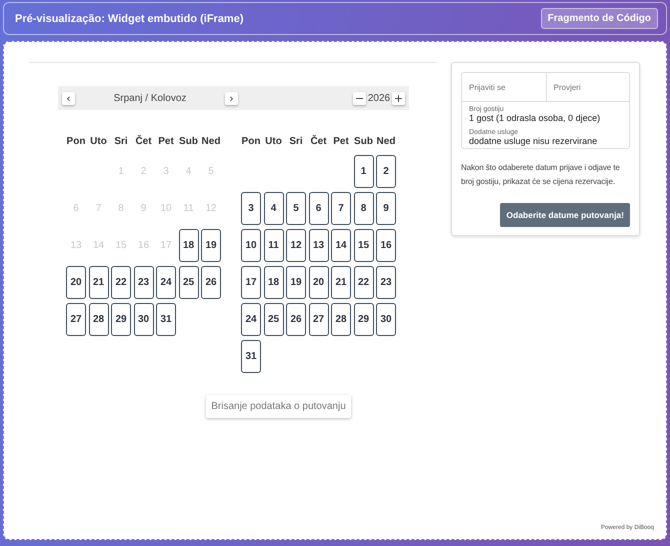 The image size is (670, 546). I want to click on day-button: 14, so click(341, 245).